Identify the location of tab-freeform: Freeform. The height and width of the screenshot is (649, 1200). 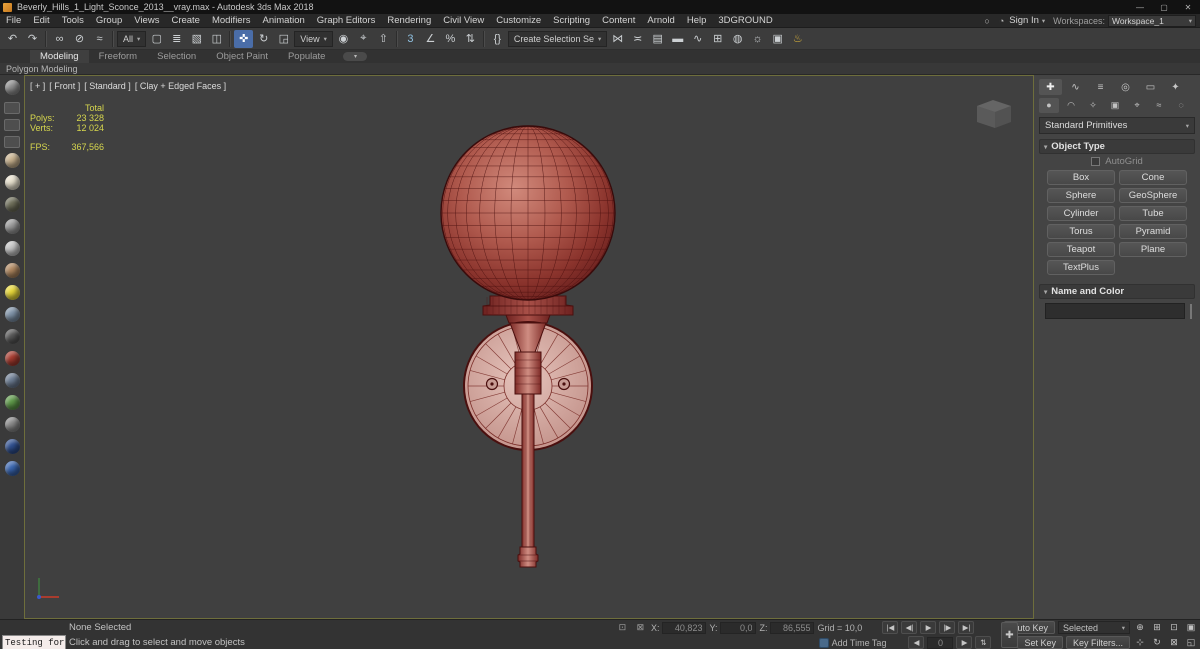
(118, 56).